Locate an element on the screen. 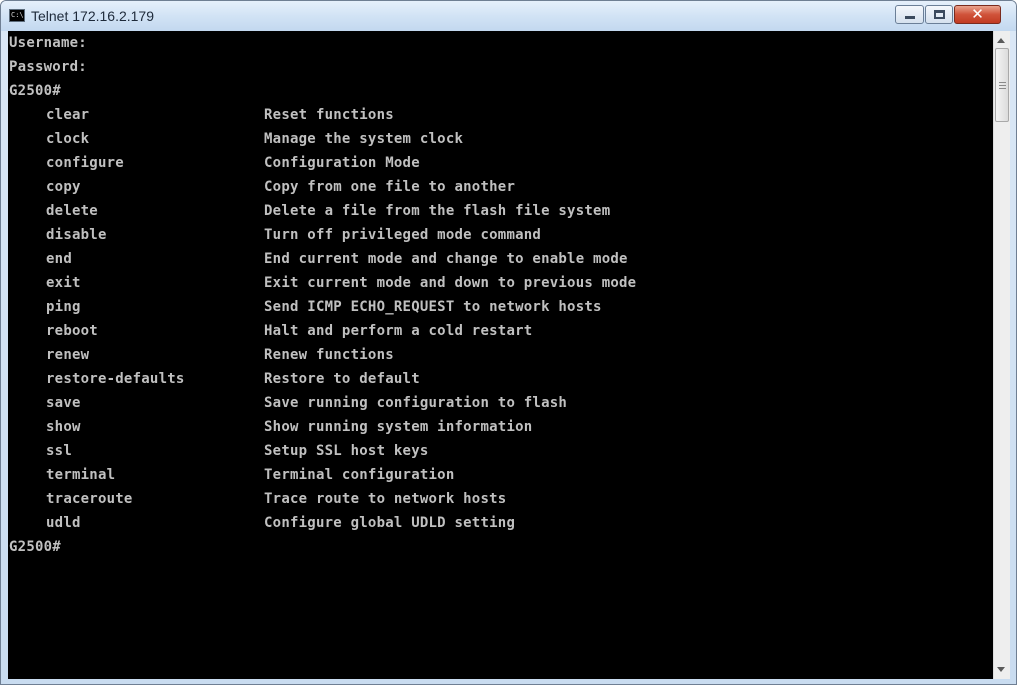  command-name: end is located at coordinates (59, 259).